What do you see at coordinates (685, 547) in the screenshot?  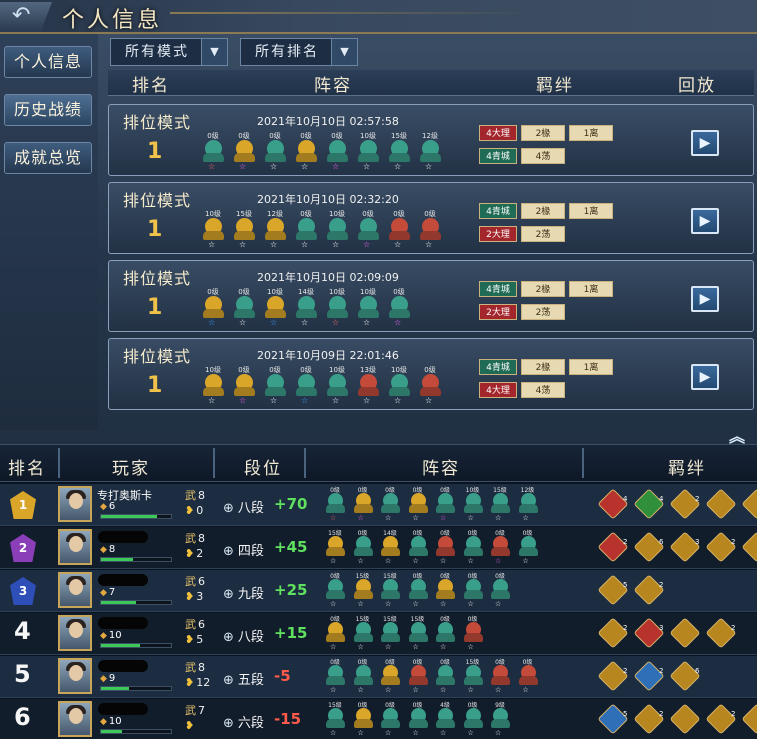 I see `synergy-icon: 3` at bounding box center [685, 547].